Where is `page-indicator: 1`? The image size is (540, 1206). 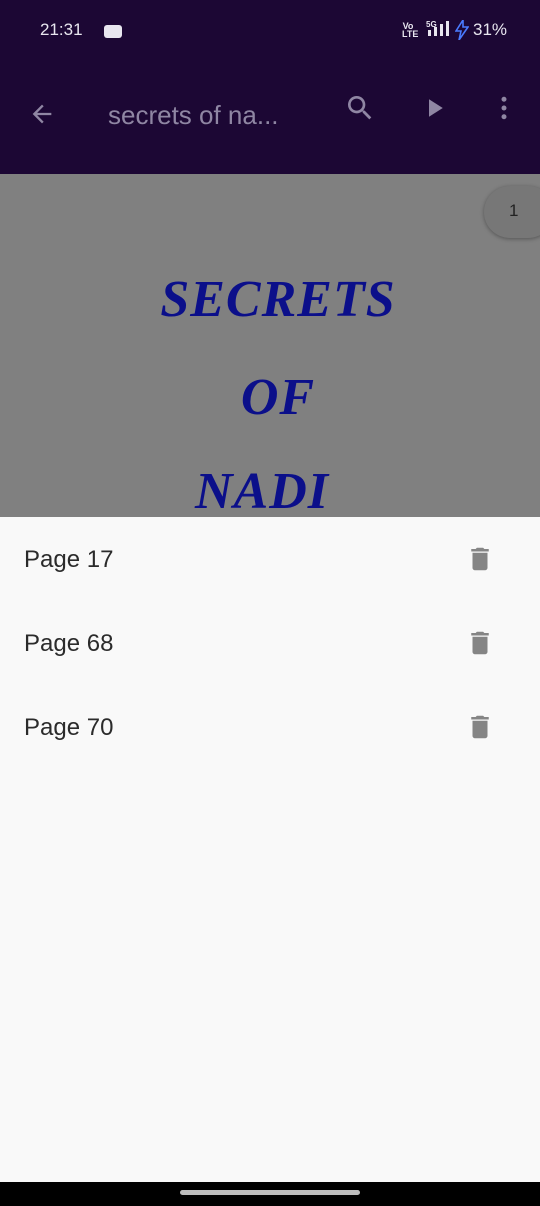 page-indicator: 1 is located at coordinates (512, 212).